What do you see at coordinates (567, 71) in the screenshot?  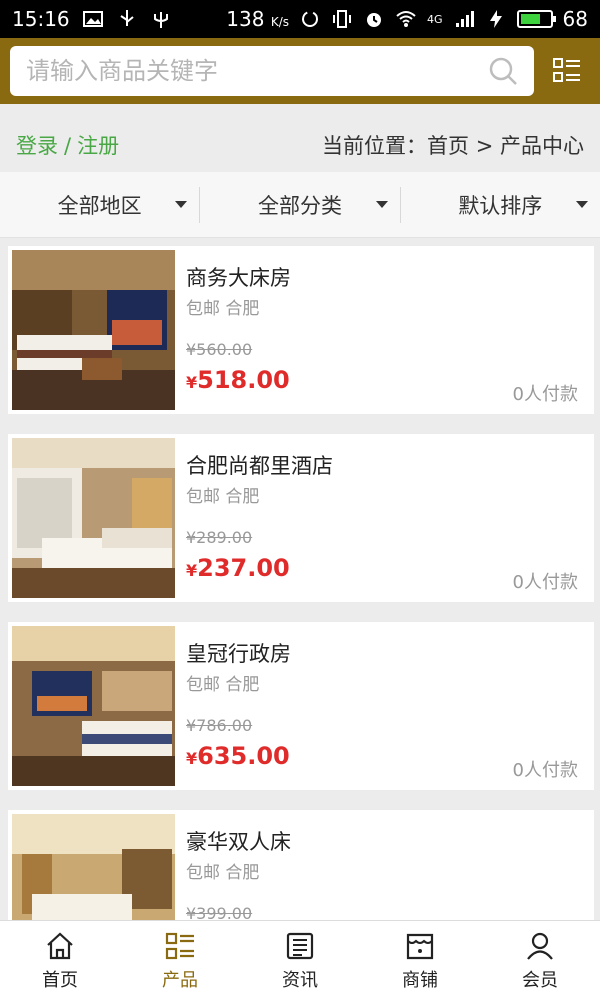 I see `category-menu-icon` at bounding box center [567, 71].